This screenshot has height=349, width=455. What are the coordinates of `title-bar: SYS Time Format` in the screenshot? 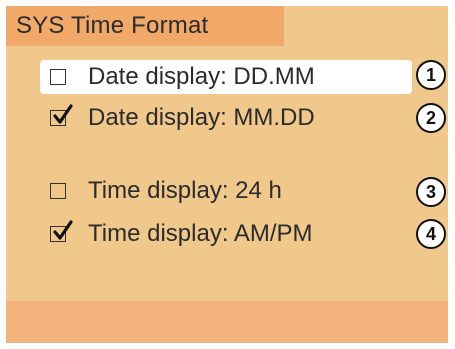 It's located at (145, 26).